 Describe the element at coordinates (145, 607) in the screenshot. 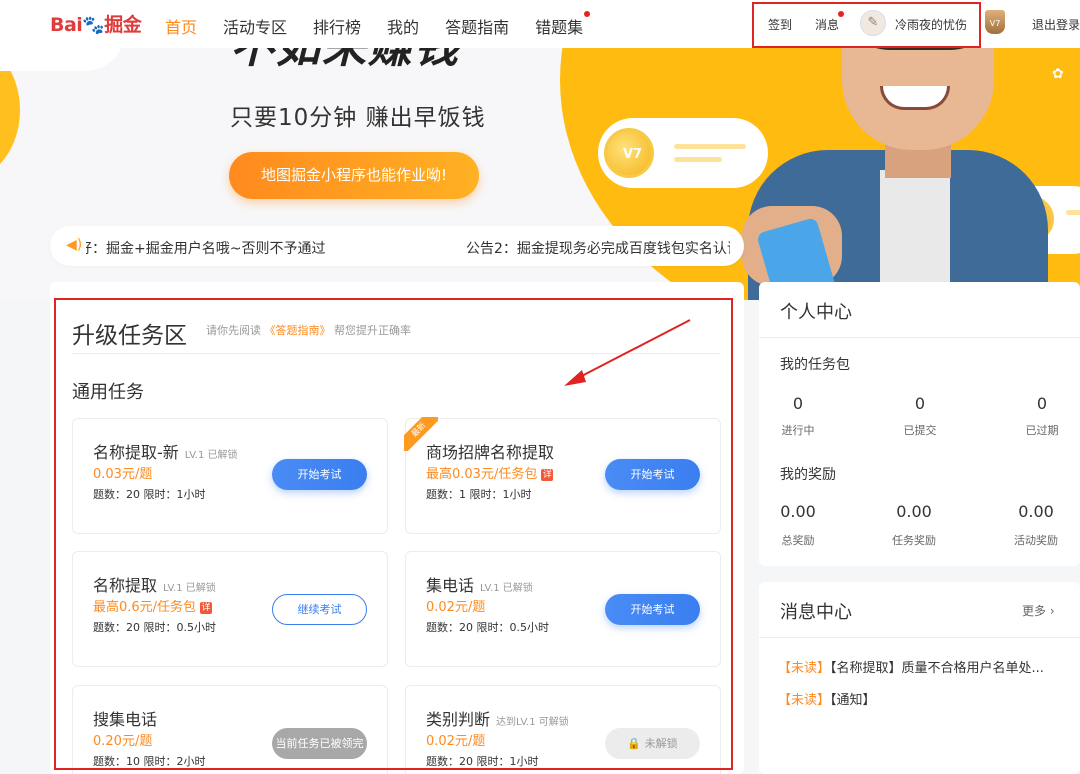

I see `task-price: 最高0.6元/任务包` at that location.